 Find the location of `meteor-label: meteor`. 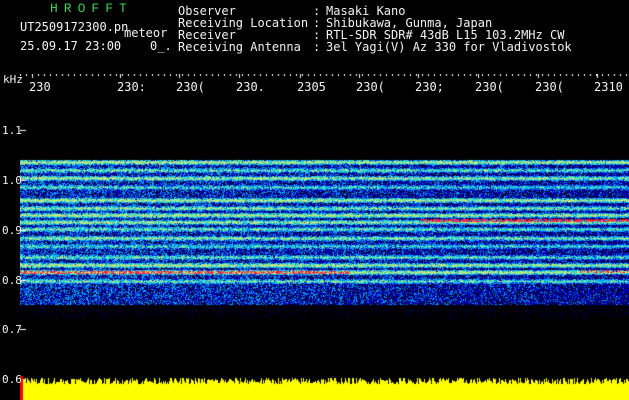

meteor-label: meteor is located at coordinates (146, 33).